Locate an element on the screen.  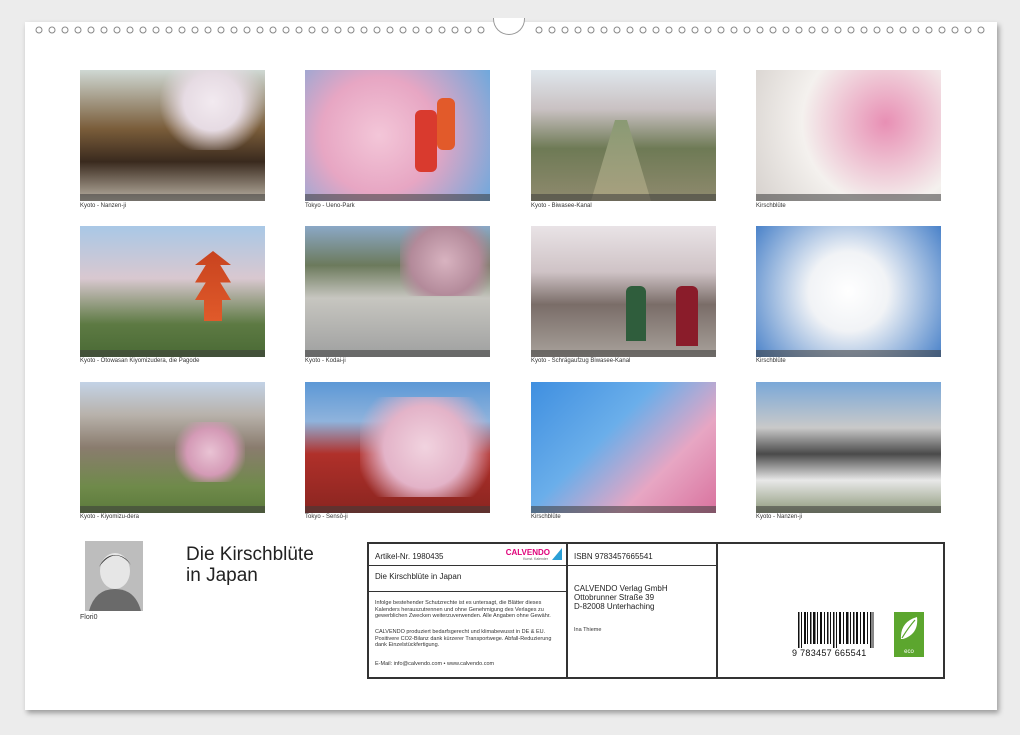
article-number: Artikel-Nr. 1980435 is located at coordinates (409, 556).